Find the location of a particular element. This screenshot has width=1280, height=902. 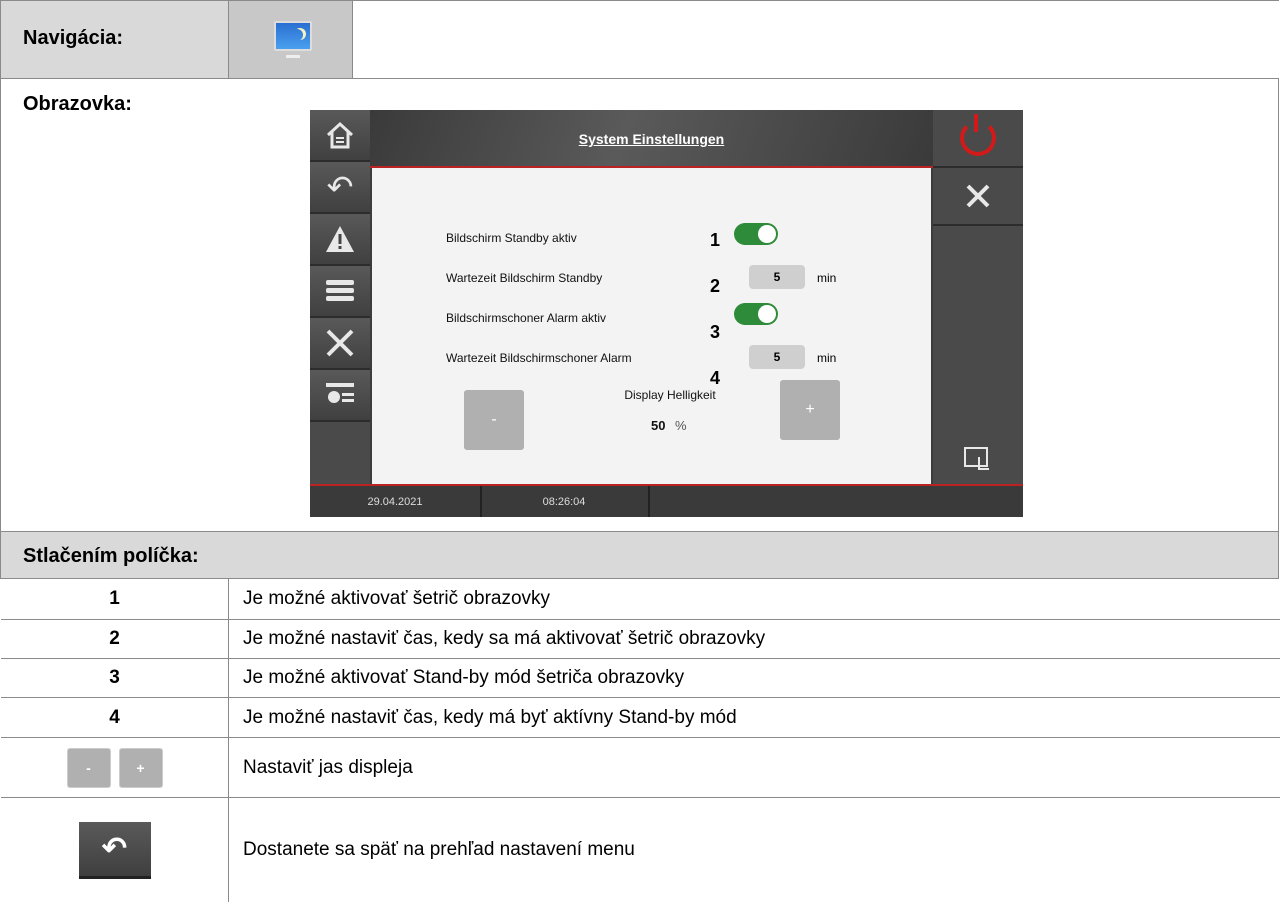

header-row: Navigácia: is located at coordinates (639, 39).